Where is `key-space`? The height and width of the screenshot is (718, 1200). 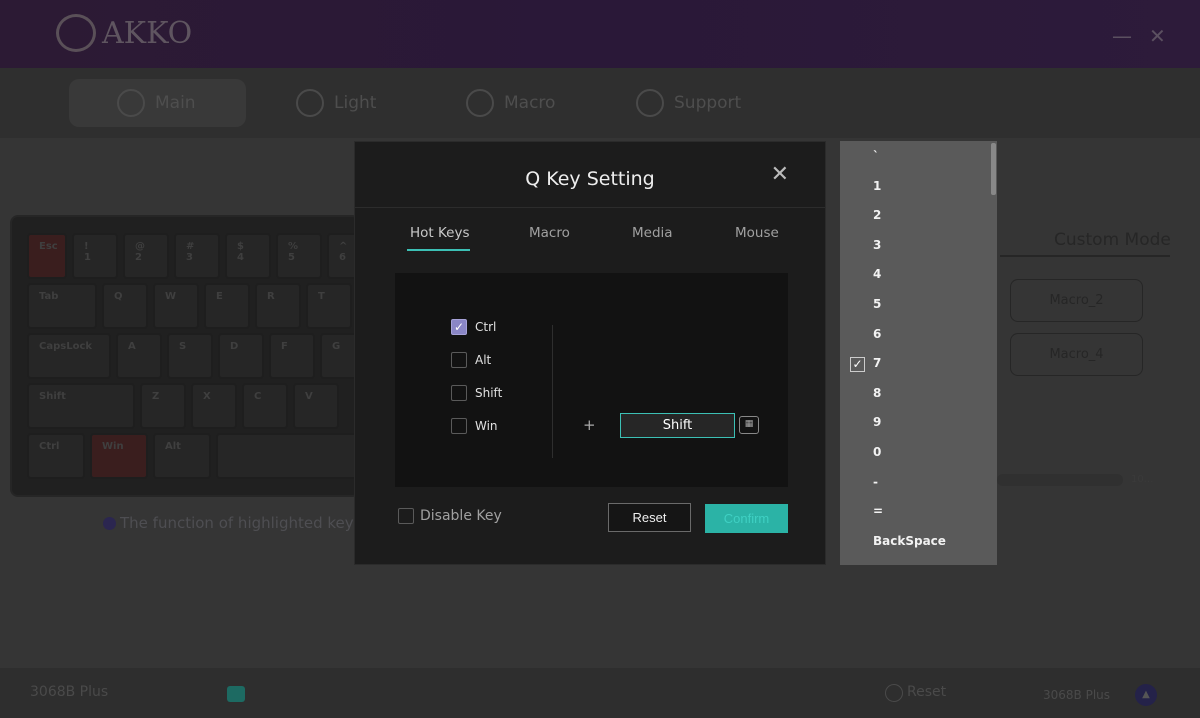 key-space is located at coordinates (296, 456).